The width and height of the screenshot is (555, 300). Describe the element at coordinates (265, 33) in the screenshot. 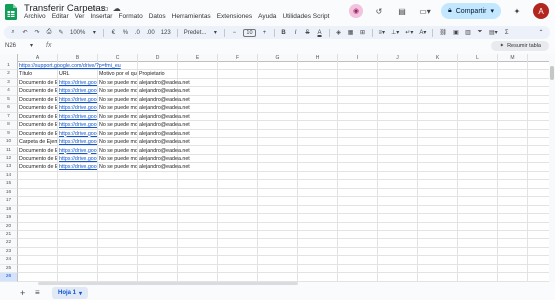

I see `increase-font-size-icon: +` at that location.